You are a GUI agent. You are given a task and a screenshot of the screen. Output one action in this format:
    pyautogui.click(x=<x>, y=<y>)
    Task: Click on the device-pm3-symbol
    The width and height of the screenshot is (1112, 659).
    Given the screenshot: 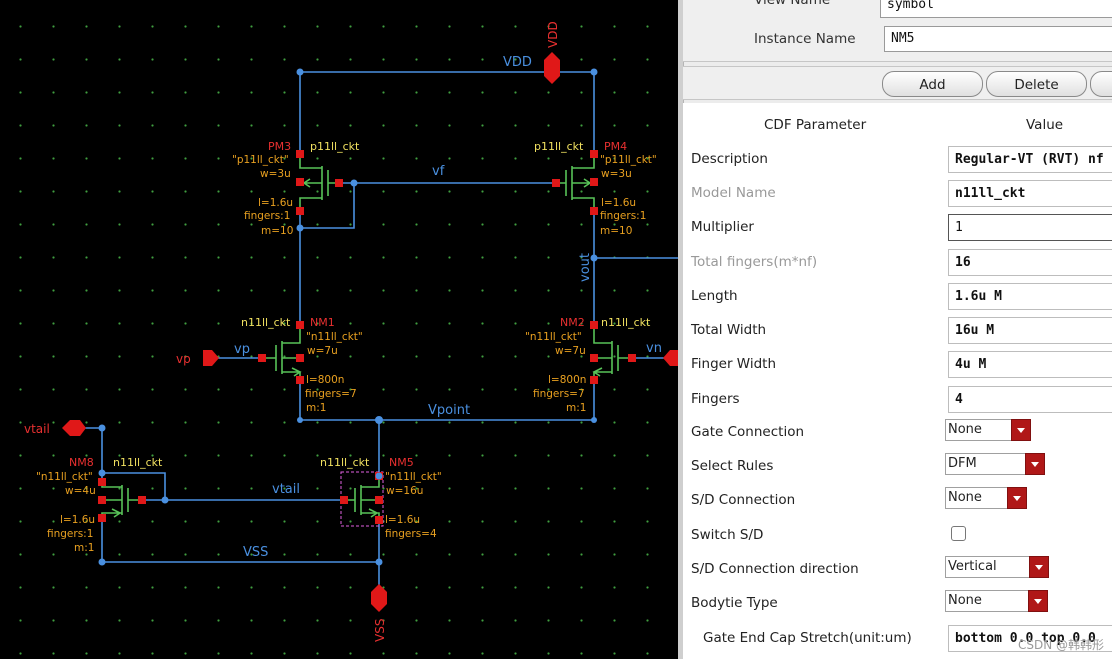 What is the action you would take?
    pyautogui.click(x=319, y=183)
    